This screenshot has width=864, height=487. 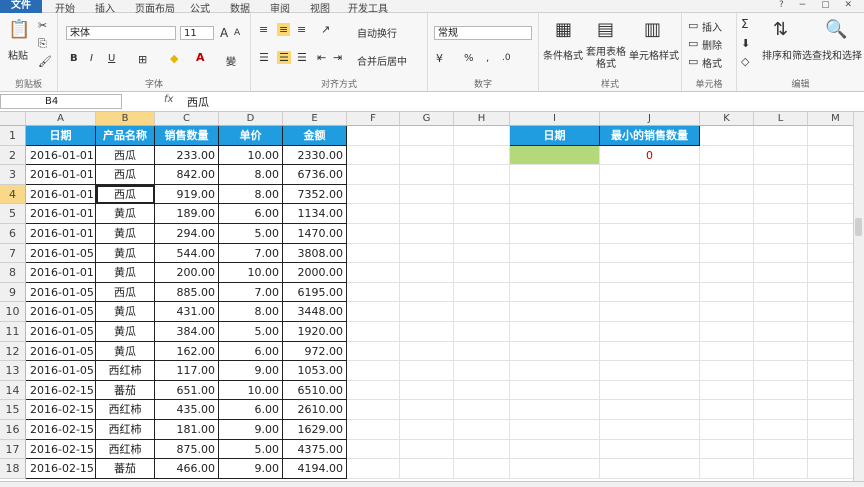 I want to click on row-header: 7, so click(x=13, y=253).